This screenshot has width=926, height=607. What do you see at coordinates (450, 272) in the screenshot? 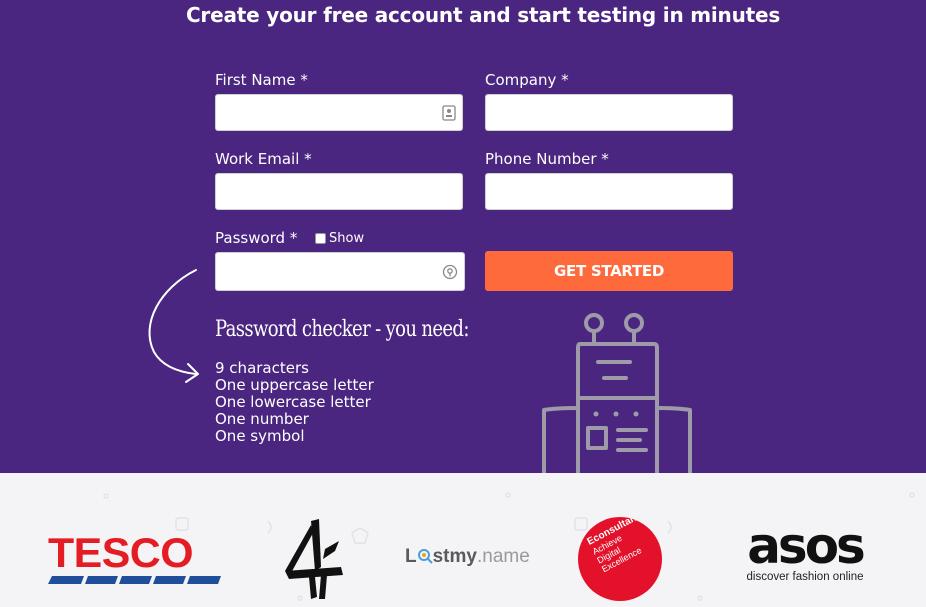
I see `password-key-icon` at bounding box center [450, 272].